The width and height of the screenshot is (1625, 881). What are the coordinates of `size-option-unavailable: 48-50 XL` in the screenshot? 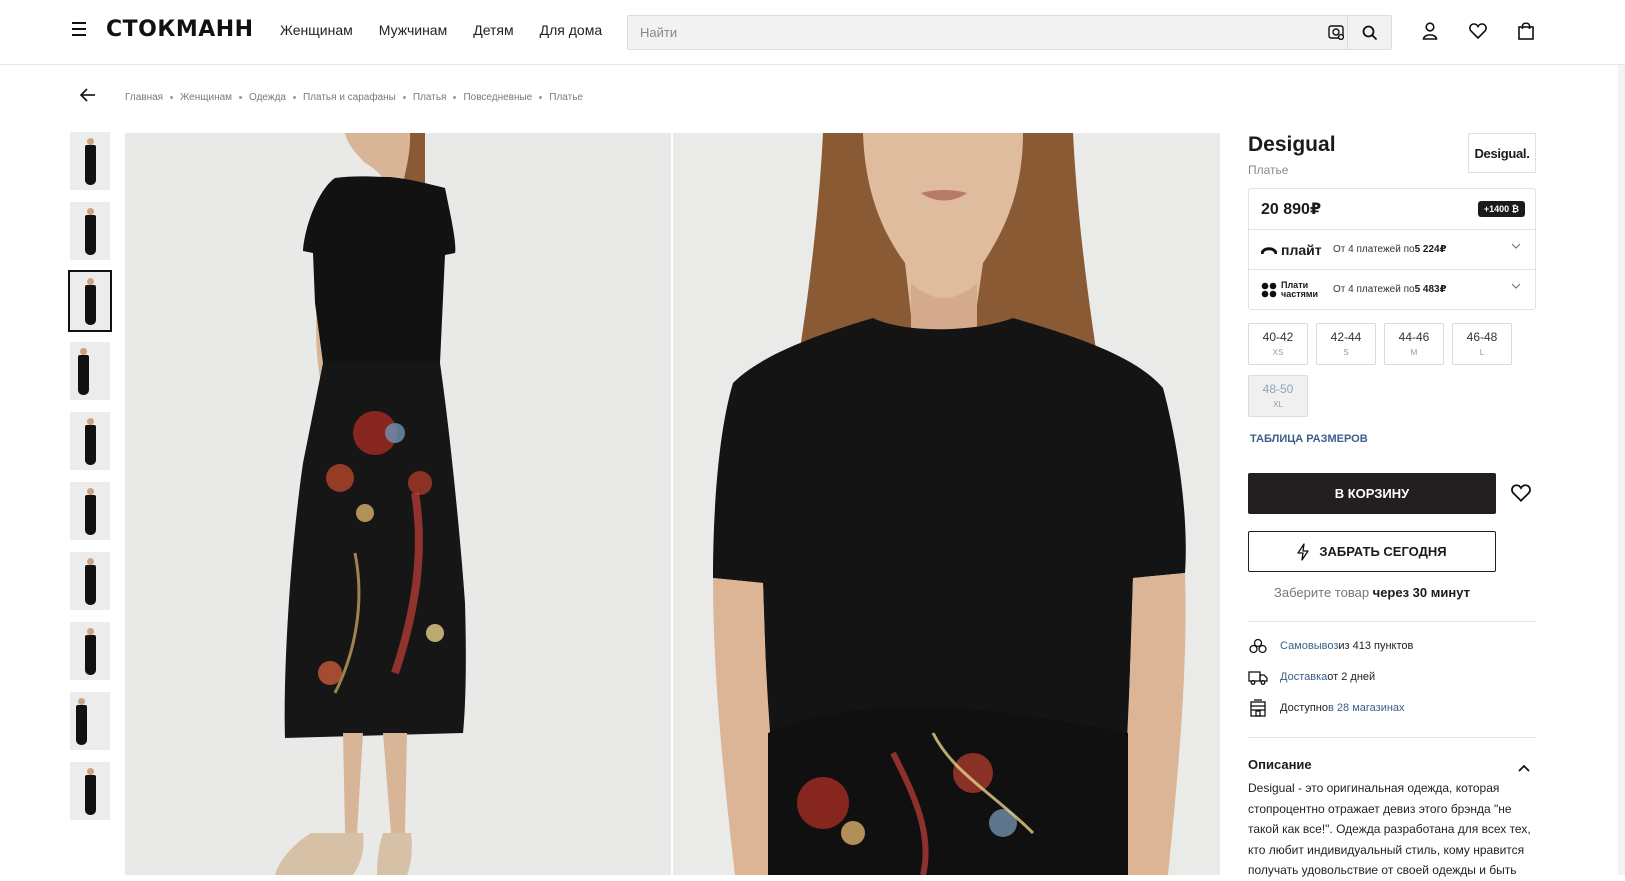 It's located at (1278, 396).